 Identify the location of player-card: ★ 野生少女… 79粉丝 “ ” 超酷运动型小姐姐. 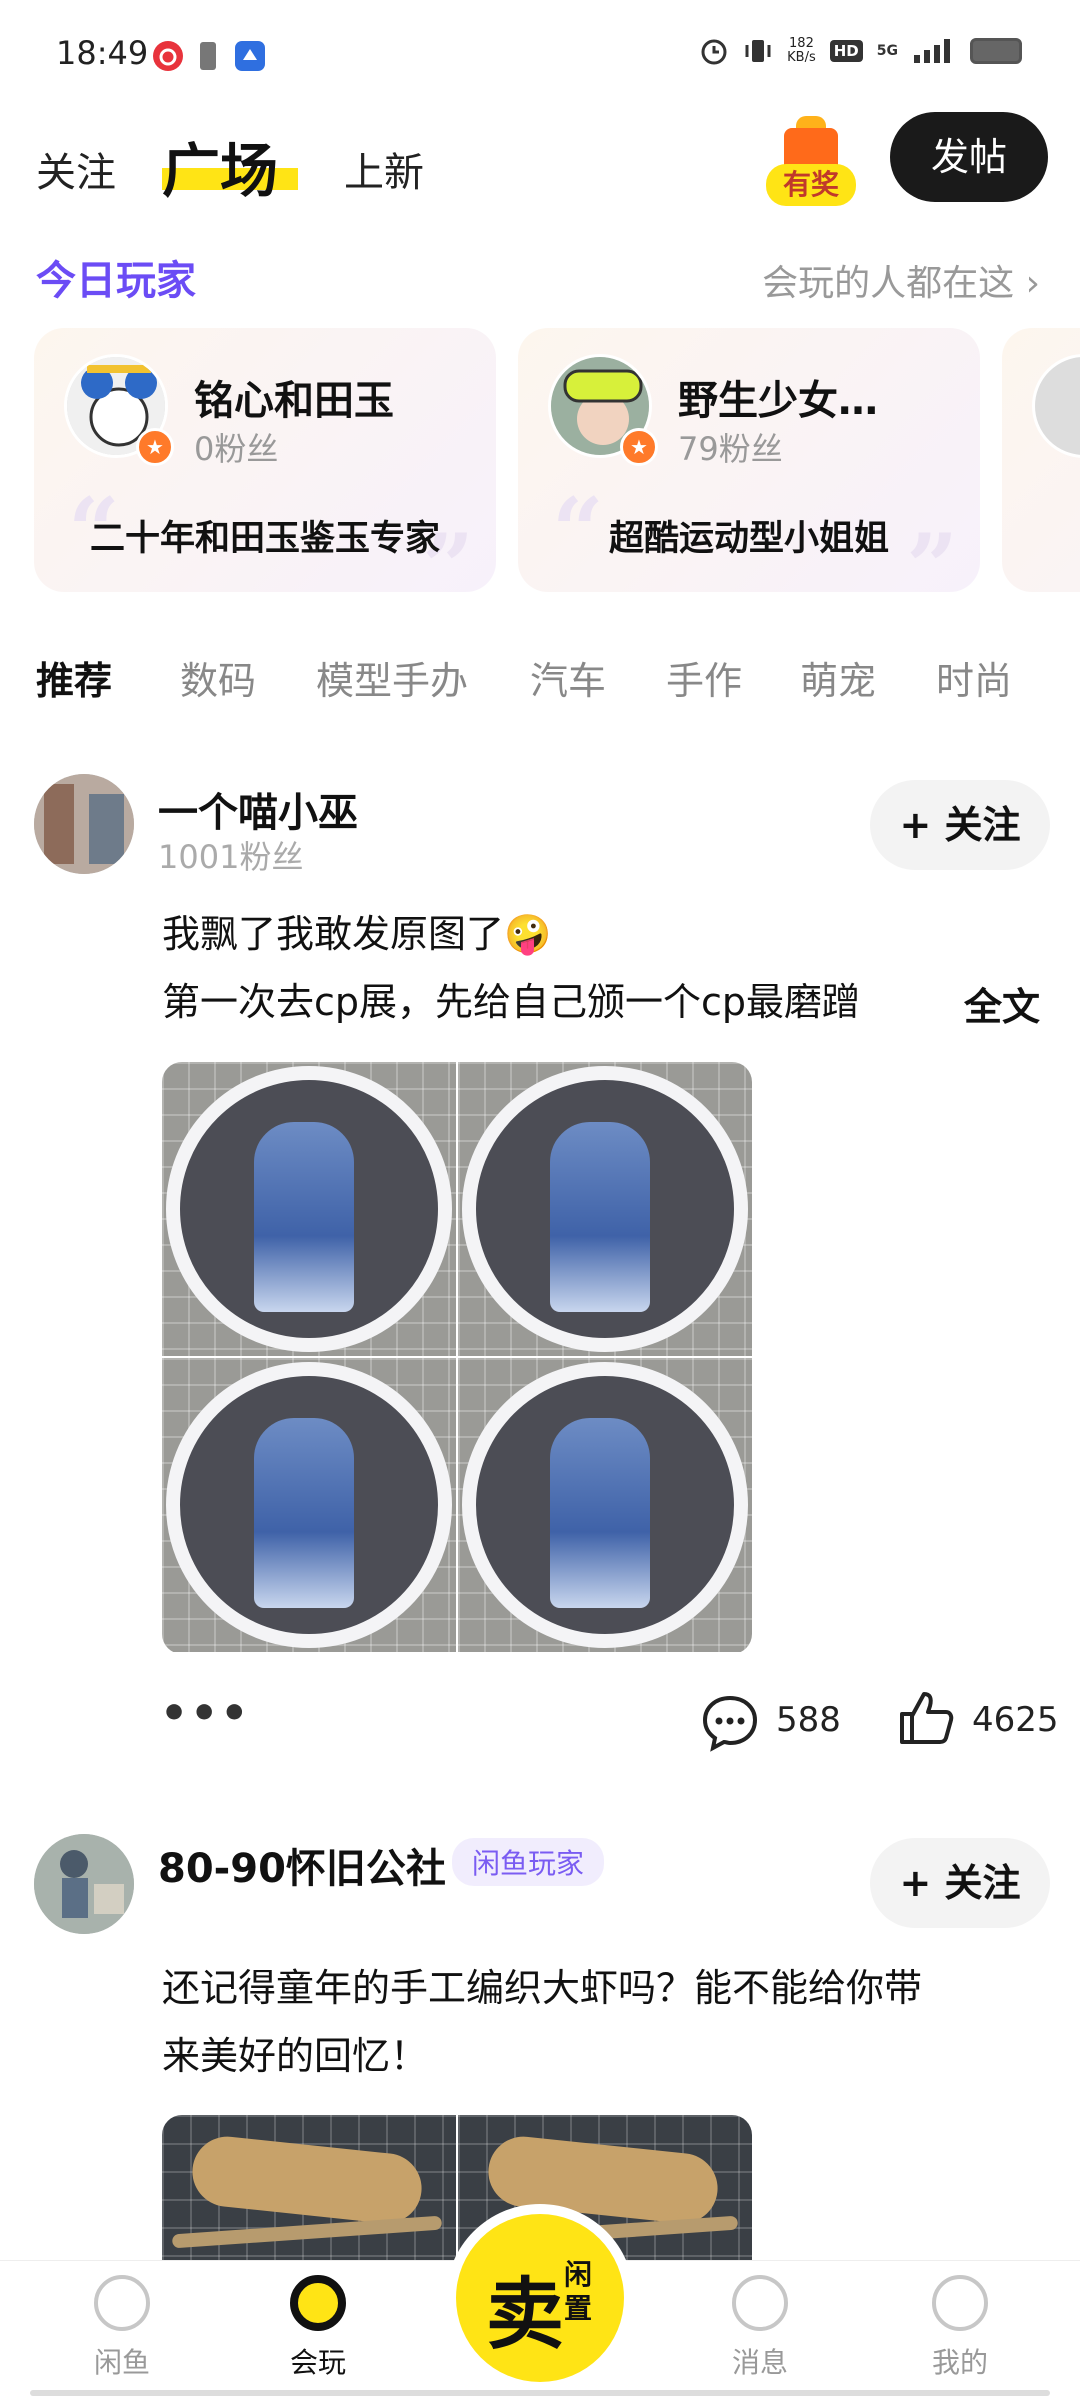
(749, 461).